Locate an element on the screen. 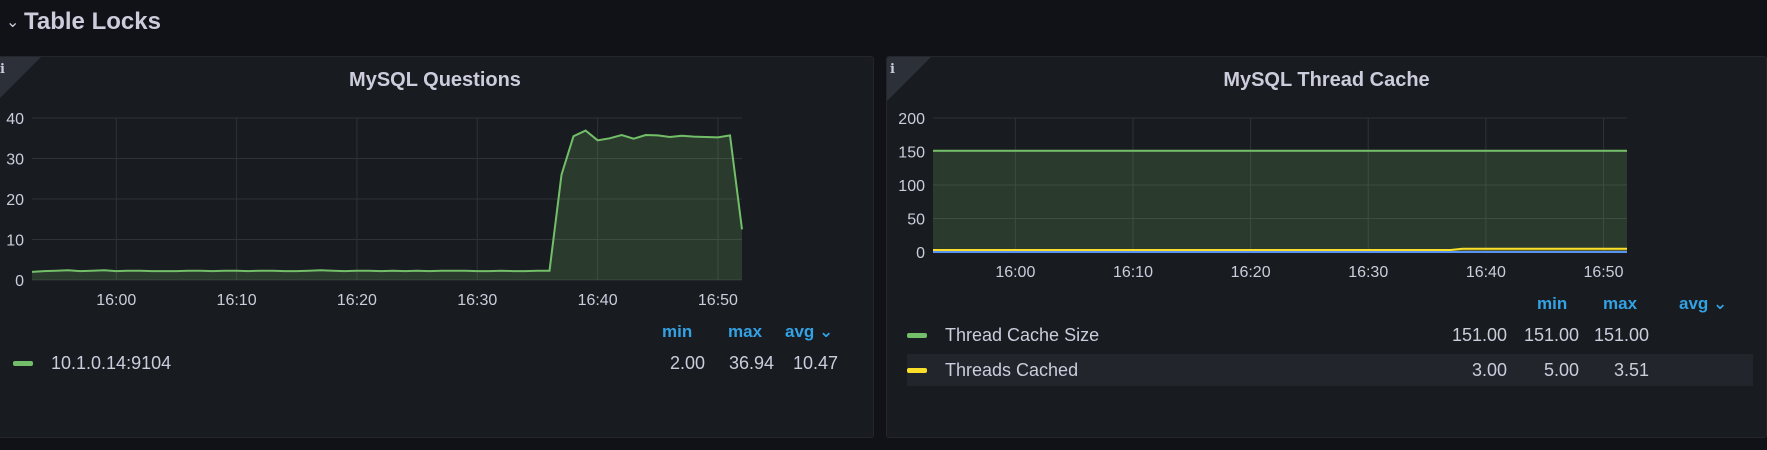 This screenshot has height=450, width=1767. y-tick-label: 40 is located at coordinates (15, 119).